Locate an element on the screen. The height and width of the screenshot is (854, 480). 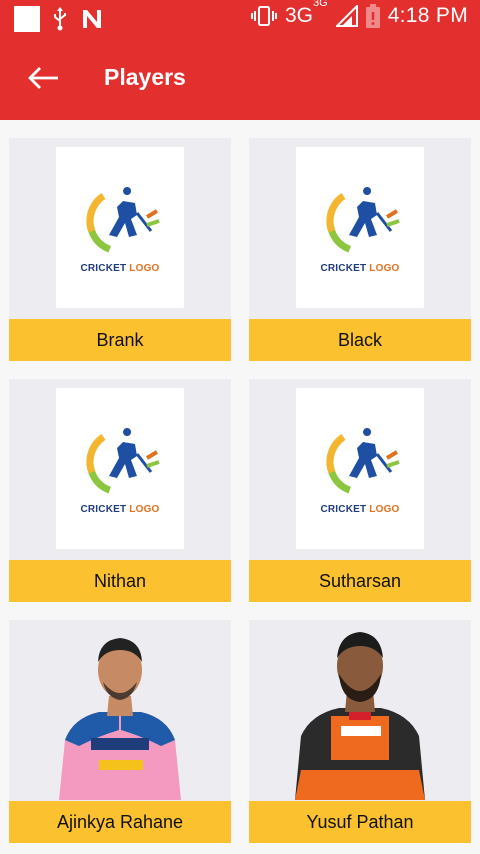
n-app-icon is located at coordinates (92, 19).